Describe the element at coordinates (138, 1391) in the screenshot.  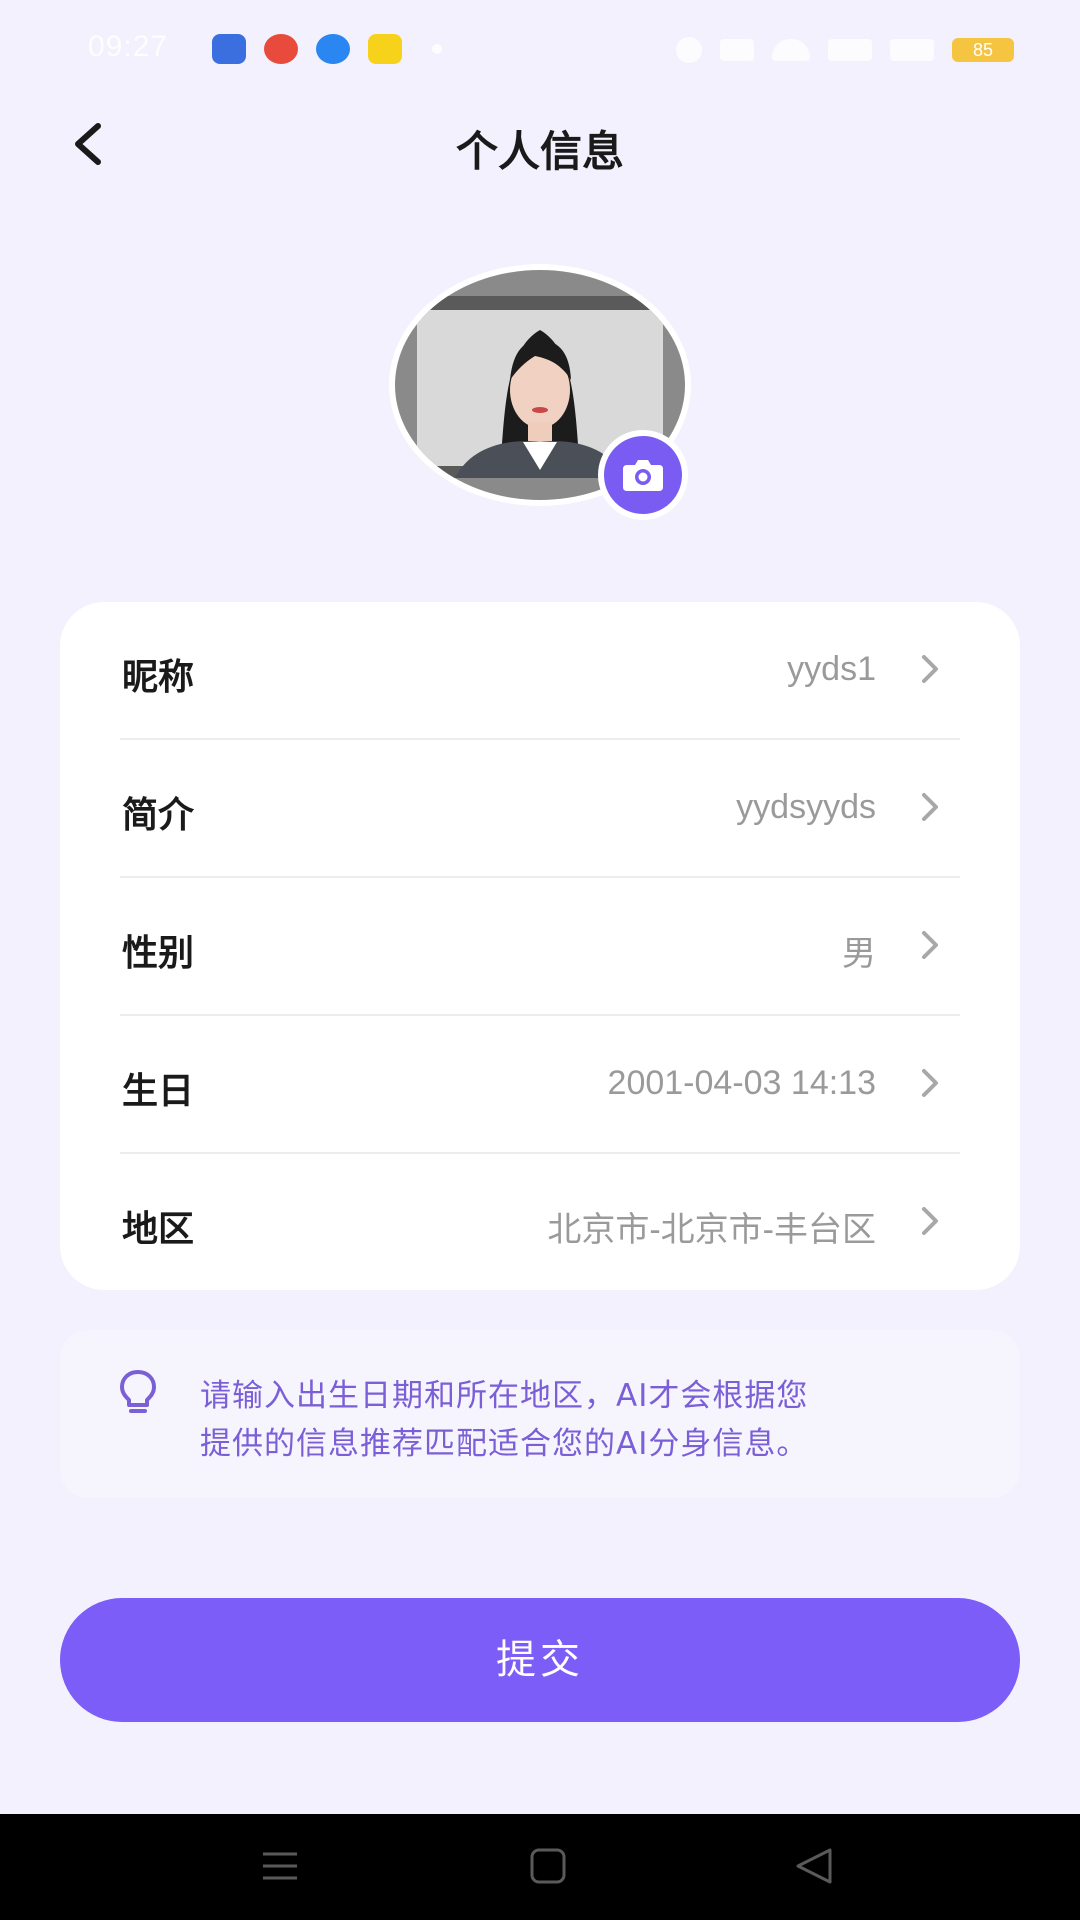
I see `lightbulb-icon` at that location.